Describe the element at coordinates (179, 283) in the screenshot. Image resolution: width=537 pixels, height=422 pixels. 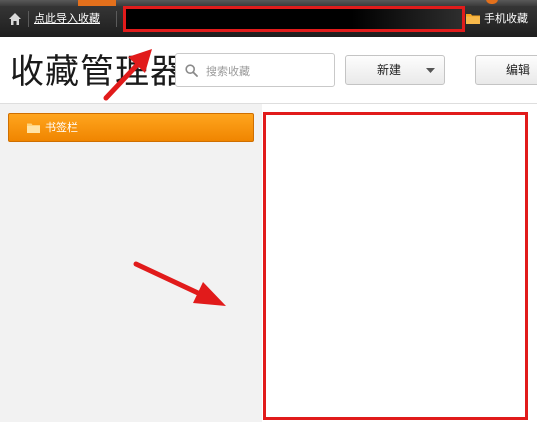
I see `arrow-to-content-area` at that location.